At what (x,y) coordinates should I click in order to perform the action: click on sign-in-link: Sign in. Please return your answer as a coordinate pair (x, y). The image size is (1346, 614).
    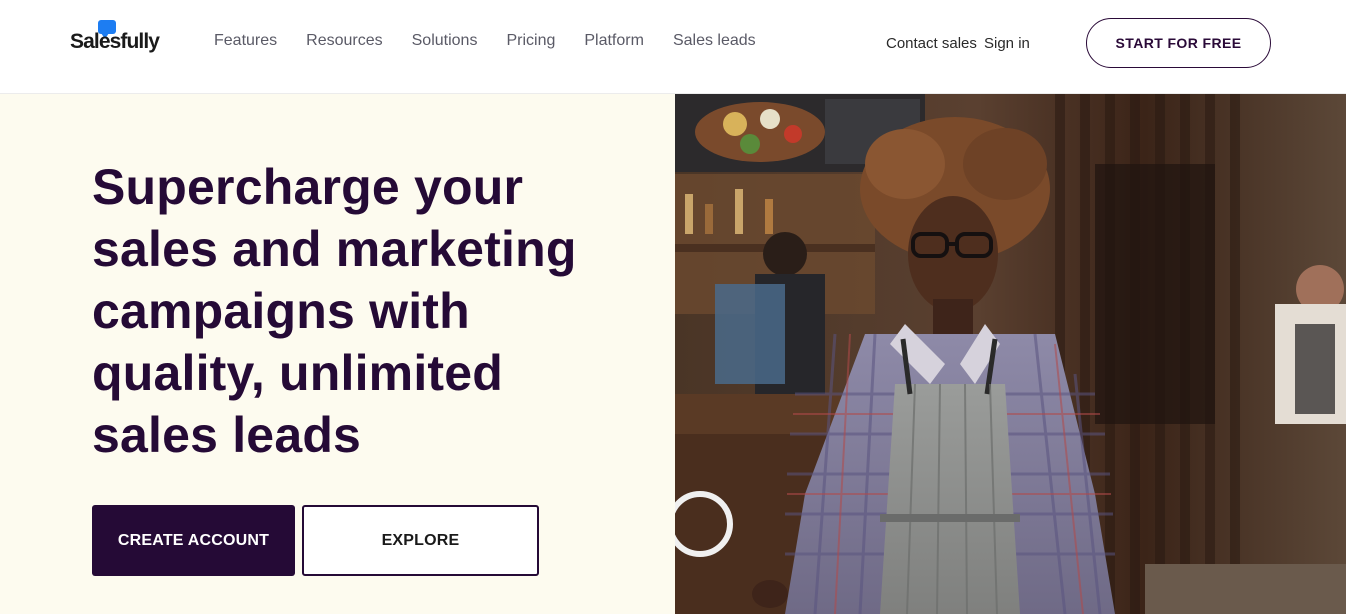
    Looking at the image, I should click on (1007, 43).